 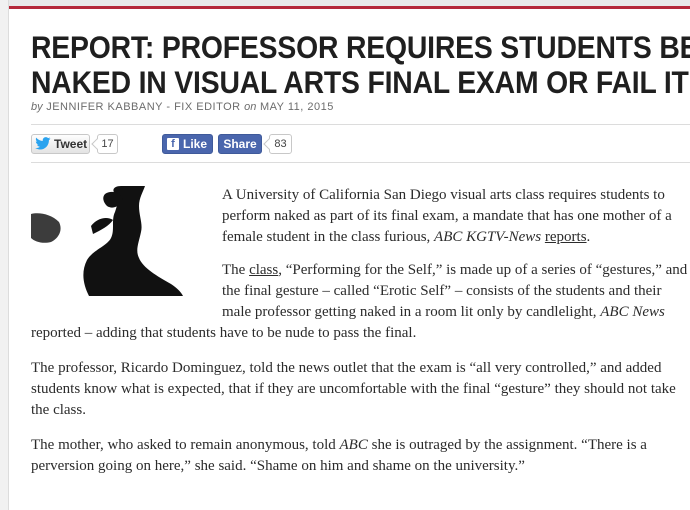 What do you see at coordinates (43, 143) in the screenshot?
I see `twitter-bird-icon` at bounding box center [43, 143].